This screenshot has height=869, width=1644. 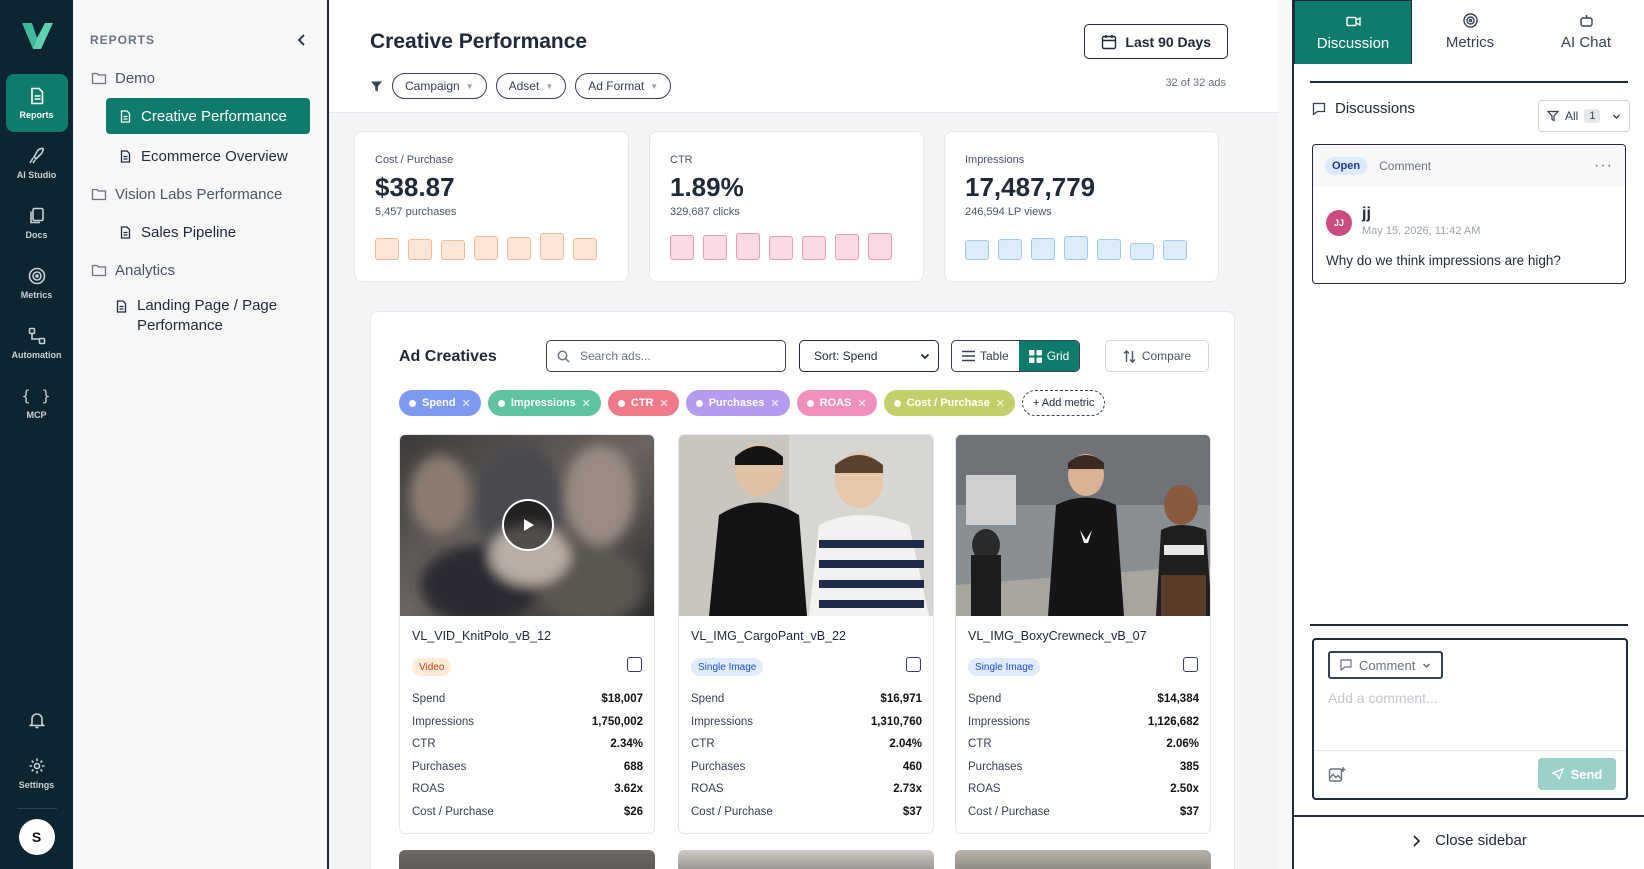 What do you see at coordinates (469, 86) in the screenshot?
I see `chevron-down-icon: ▼` at bounding box center [469, 86].